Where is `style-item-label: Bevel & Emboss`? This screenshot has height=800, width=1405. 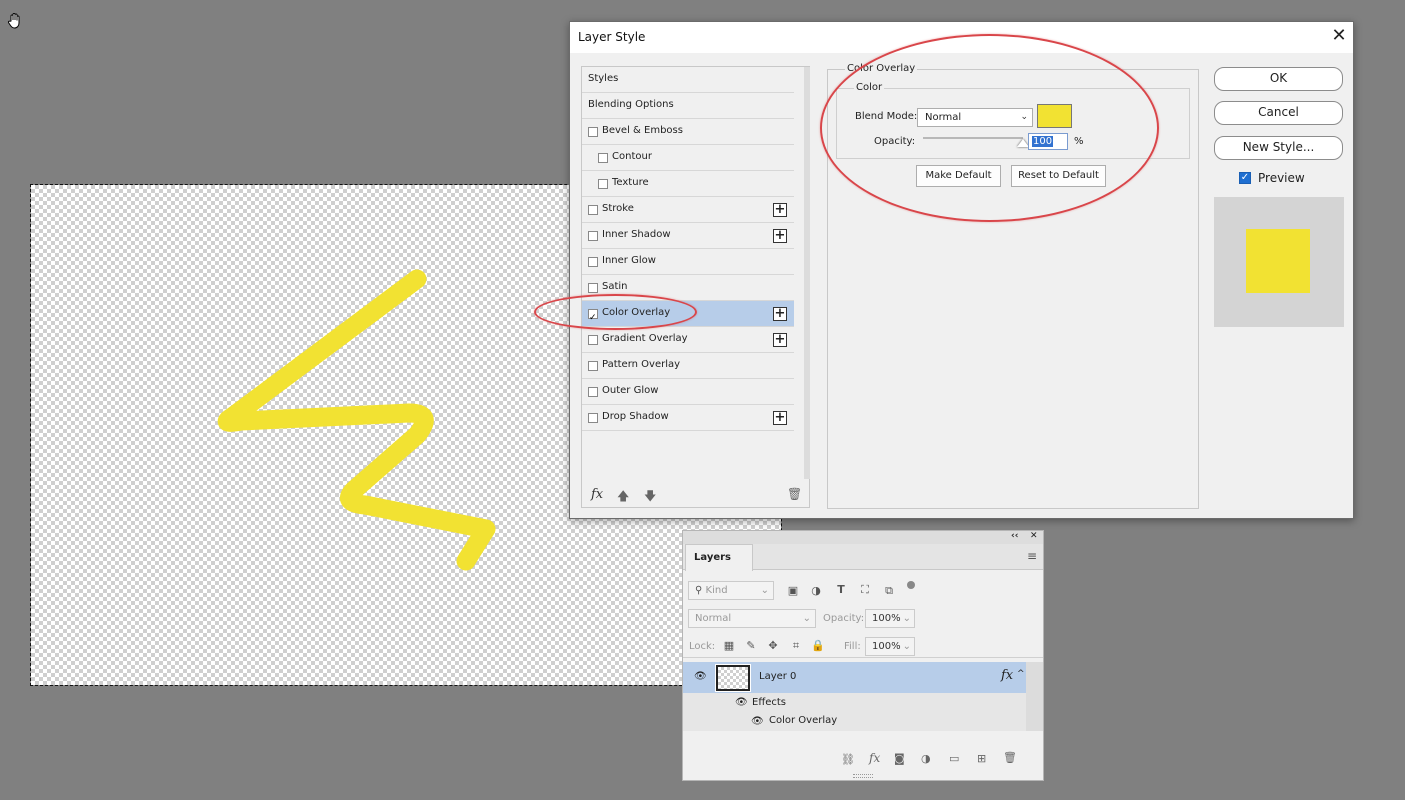 style-item-label: Bevel & Emboss is located at coordinates (642, 130).